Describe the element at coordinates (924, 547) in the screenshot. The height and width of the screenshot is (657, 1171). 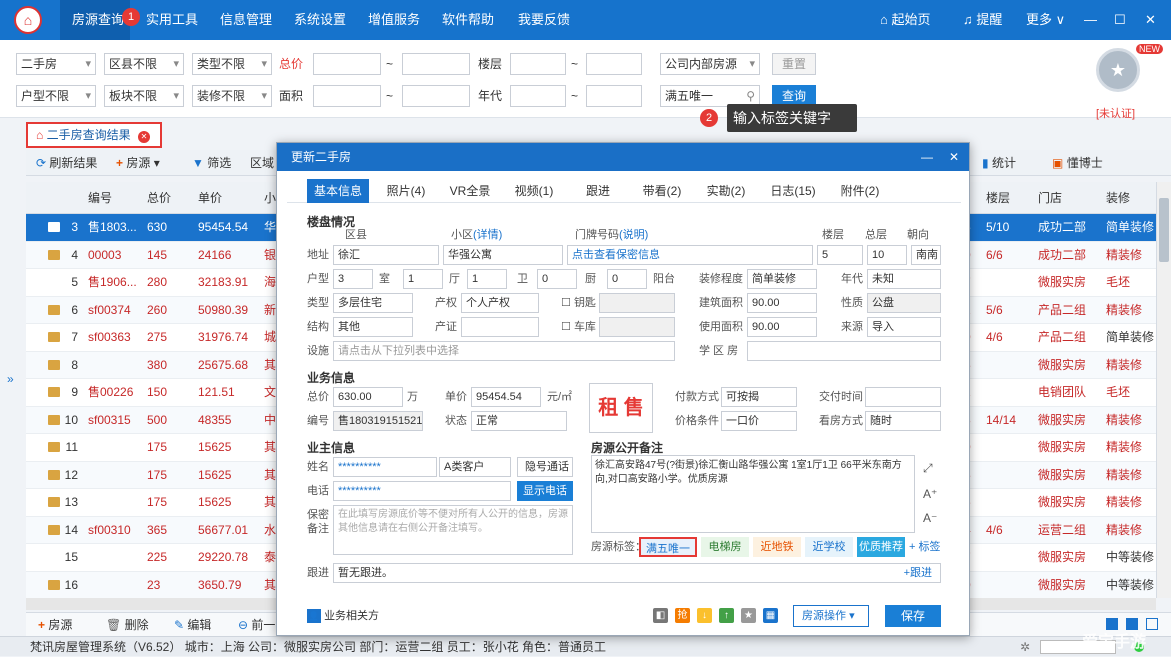
I see `add-tag-button: + 标签` at that location.